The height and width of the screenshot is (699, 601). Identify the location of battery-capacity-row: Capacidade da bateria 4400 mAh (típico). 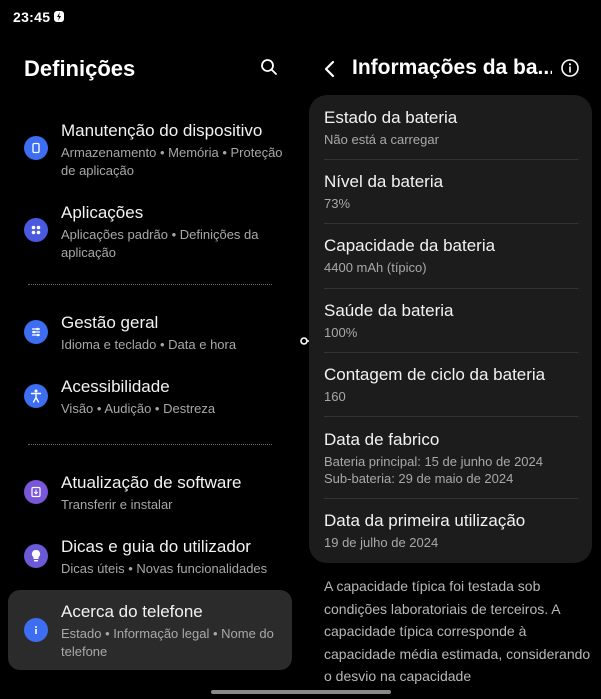
(451, 255).